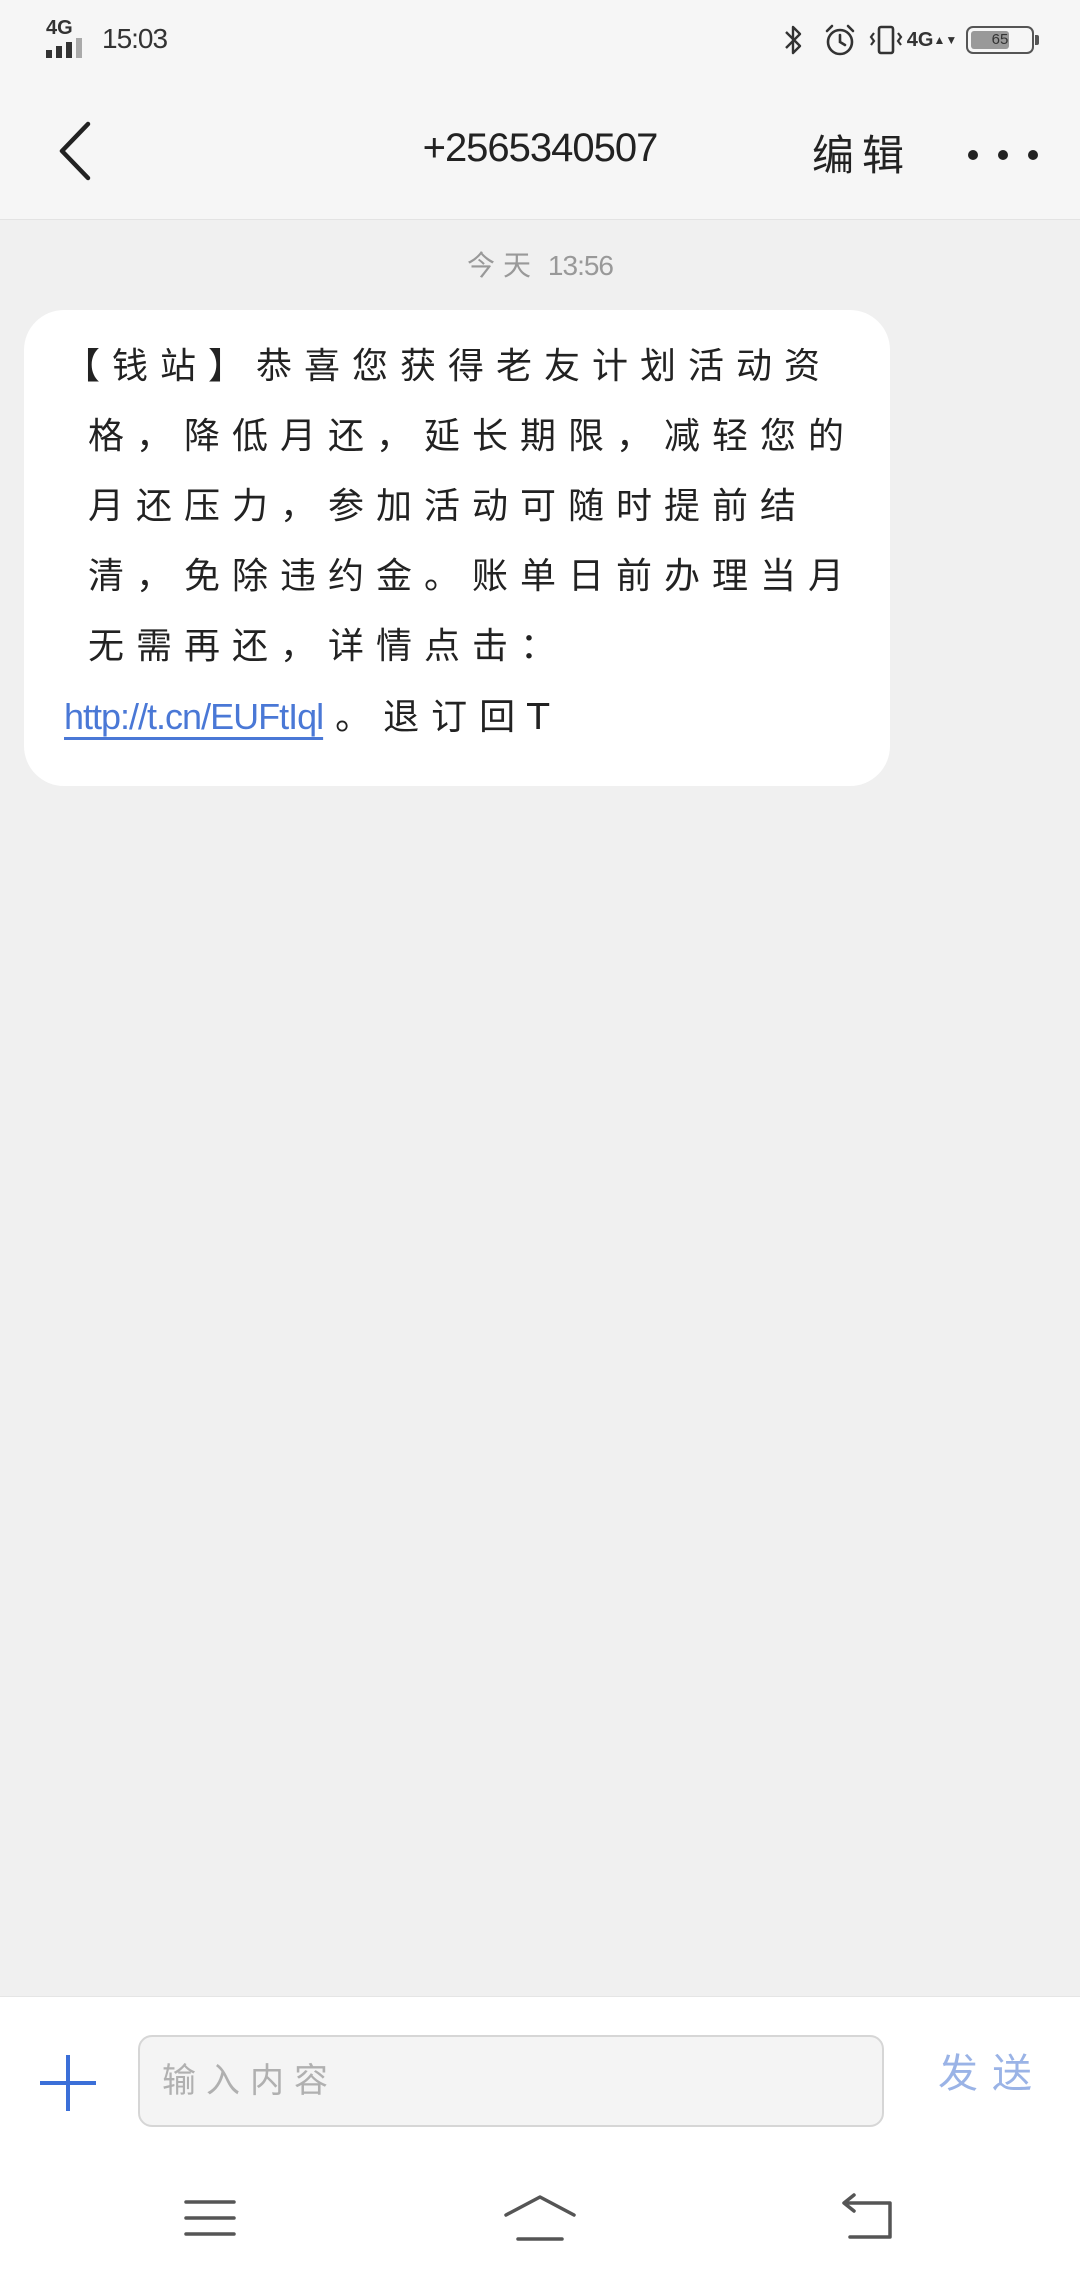  Describe the element at coordinates (328, 646) in the screenshot. I see `message-line: 无需再还，详情点击：` at that location.